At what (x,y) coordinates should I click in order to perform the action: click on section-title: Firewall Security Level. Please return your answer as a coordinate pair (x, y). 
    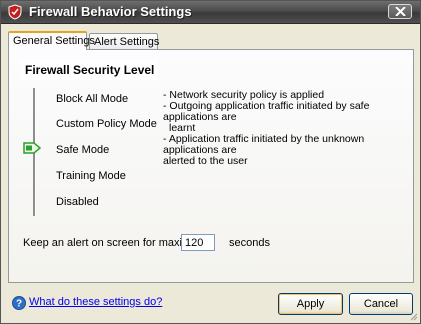
    Looking at the image, I should click on (90, 70).